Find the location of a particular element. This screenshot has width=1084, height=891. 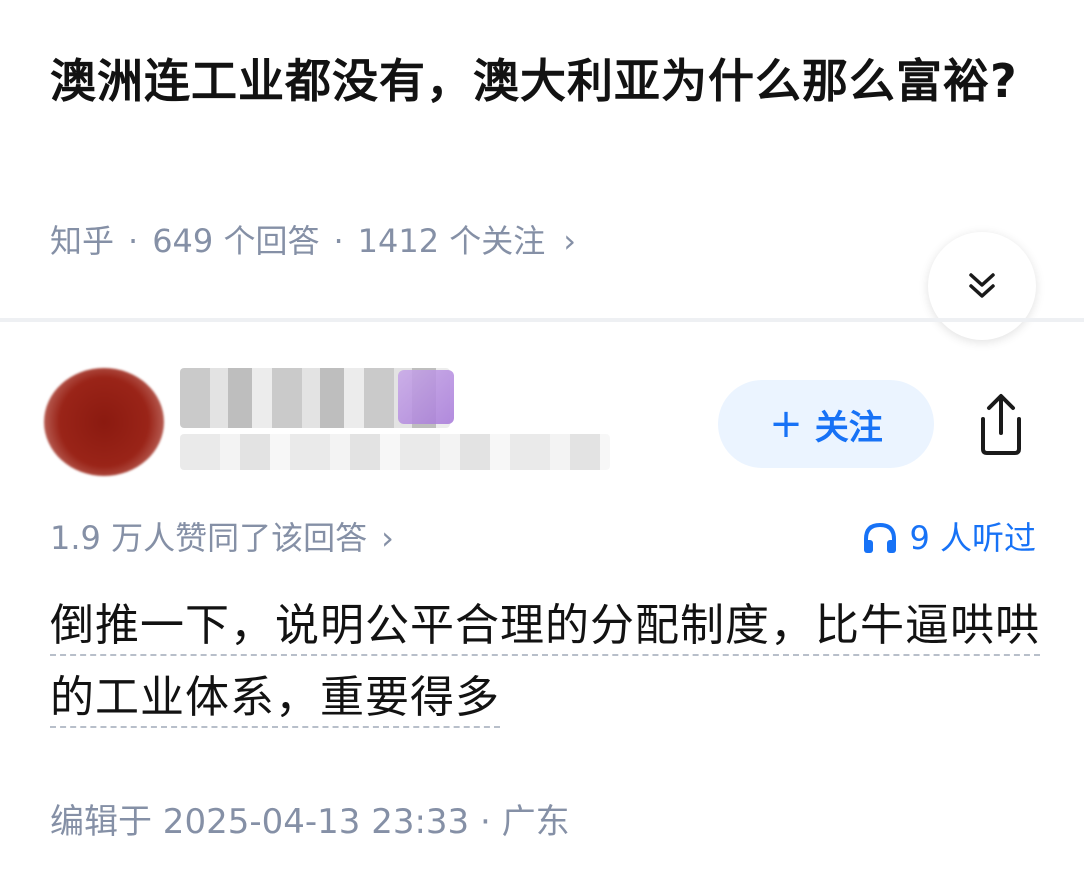

share-icon is located at coordinates (1001, 424).